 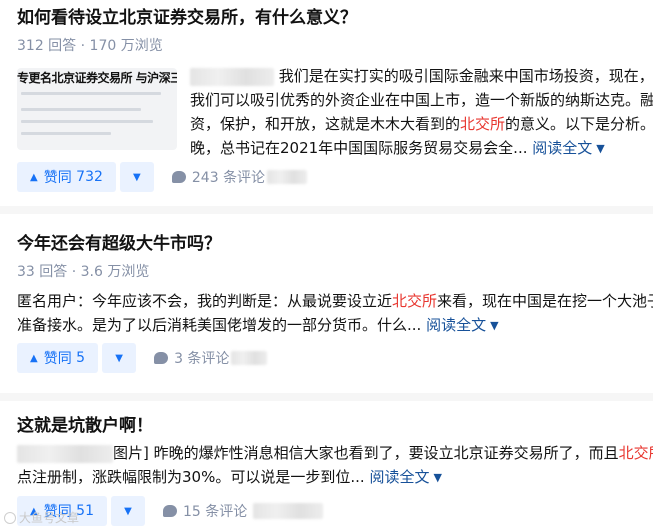 What do you see at coordinates (85, 426) in the screenshot?
I see `question-title: 这就是坑散户啊！` at bounding box center [85, 426].